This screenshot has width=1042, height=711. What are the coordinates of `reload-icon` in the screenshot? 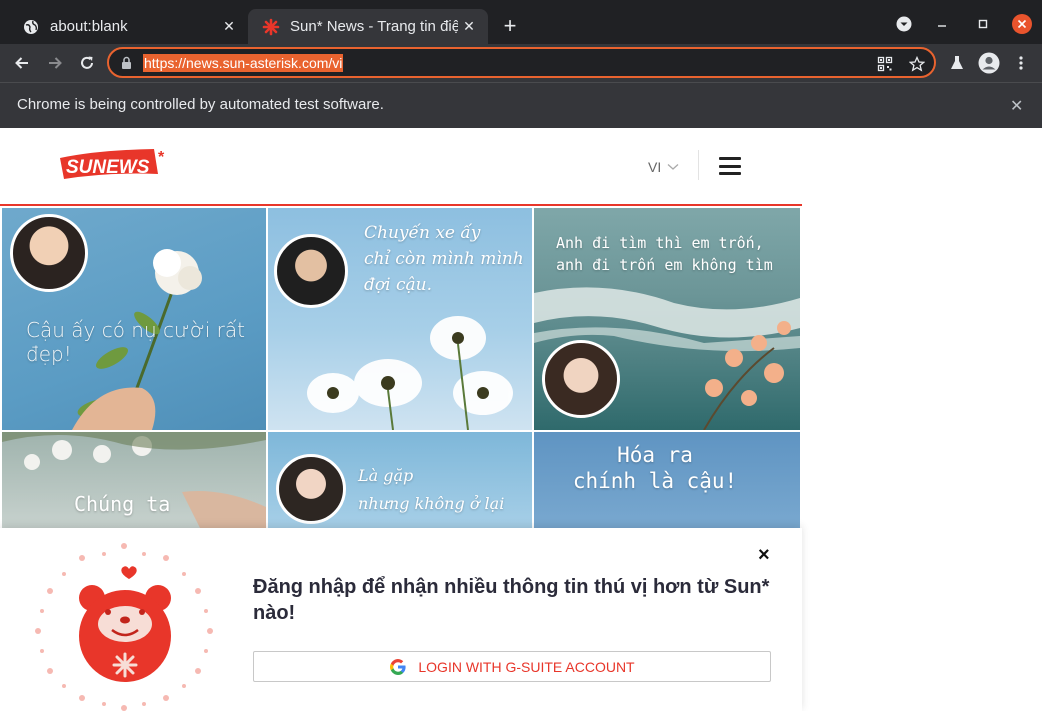 It's located at (87, 63).